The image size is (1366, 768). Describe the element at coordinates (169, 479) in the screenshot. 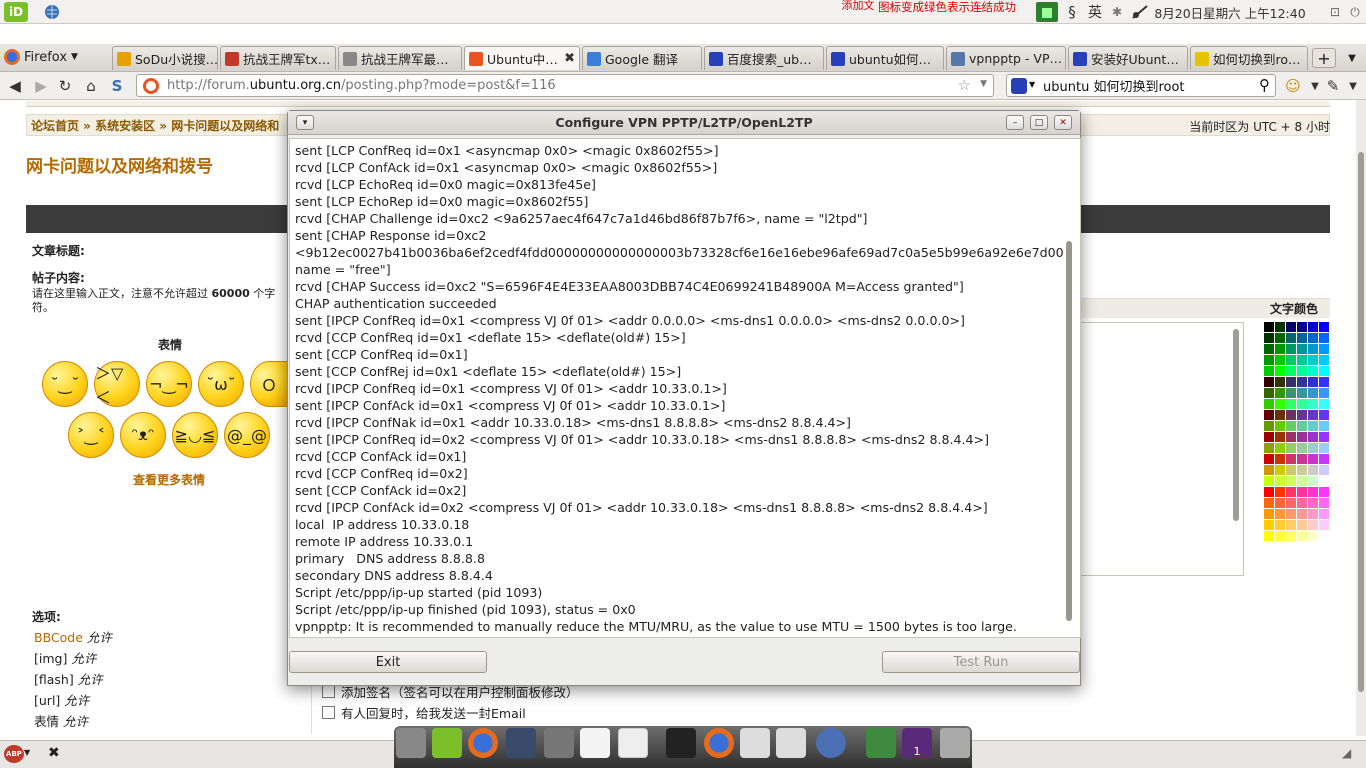

I see `more-smilies-link: 查看更多表情` at that location.